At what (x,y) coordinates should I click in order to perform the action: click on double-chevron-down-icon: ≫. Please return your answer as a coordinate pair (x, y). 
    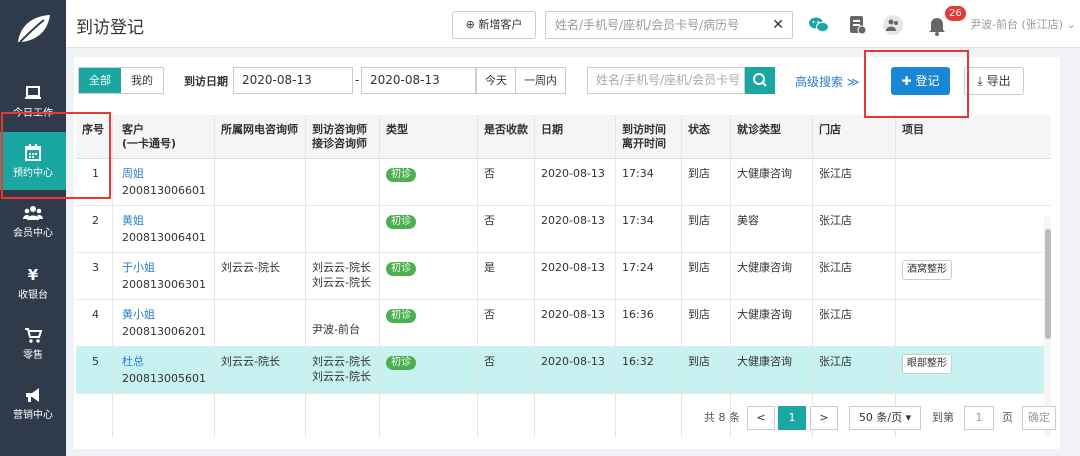
    Looking at the image, I should click on (853, 82).